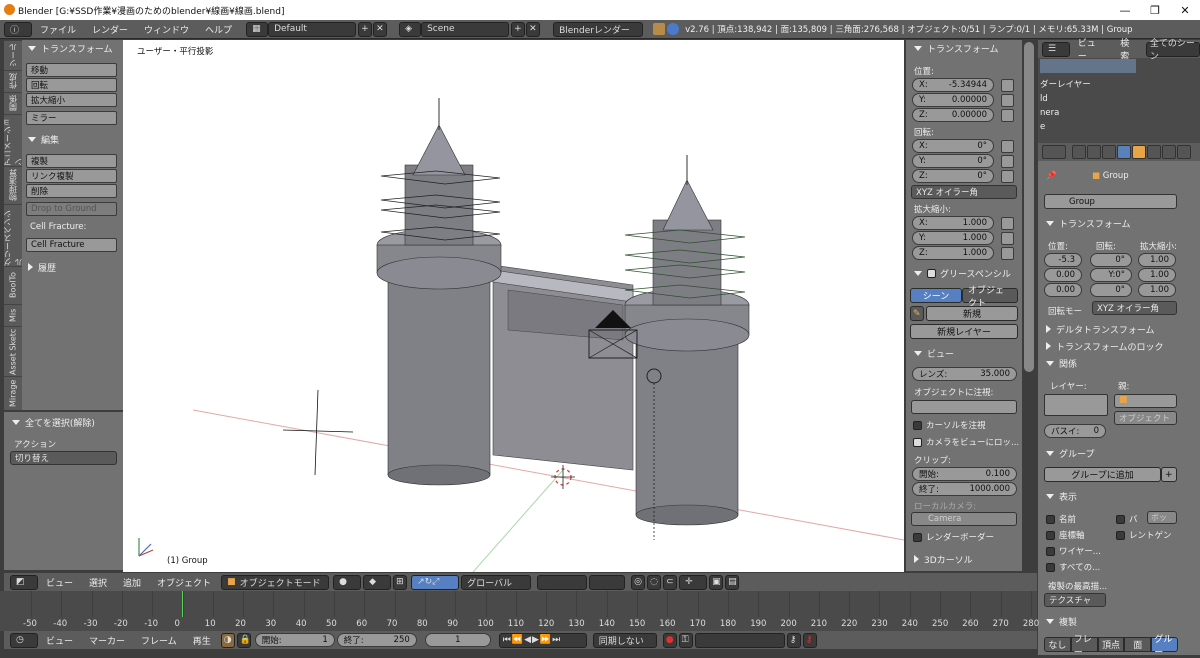 Image resolution: width=1200 pixels, height=658 pixels. I want to click on pin-icon: 📌, so click(1051, 176).